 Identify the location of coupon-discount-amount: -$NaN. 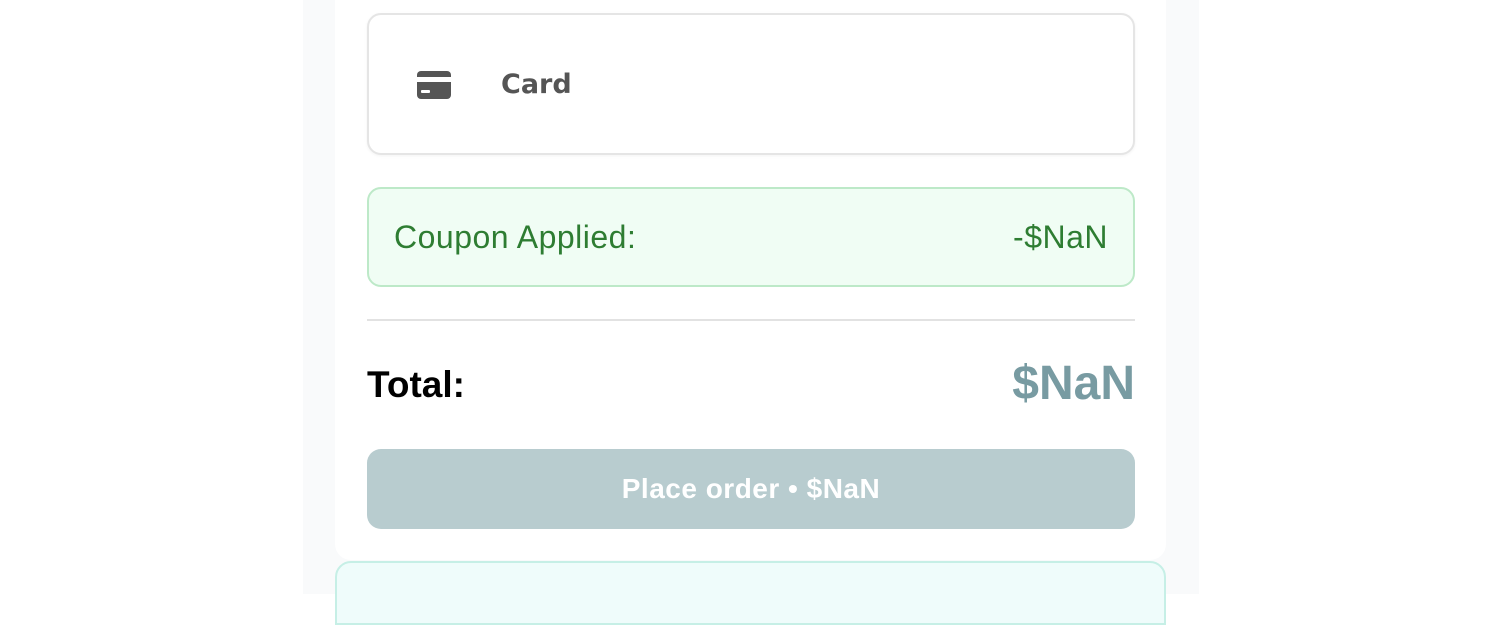
(1060, 237).